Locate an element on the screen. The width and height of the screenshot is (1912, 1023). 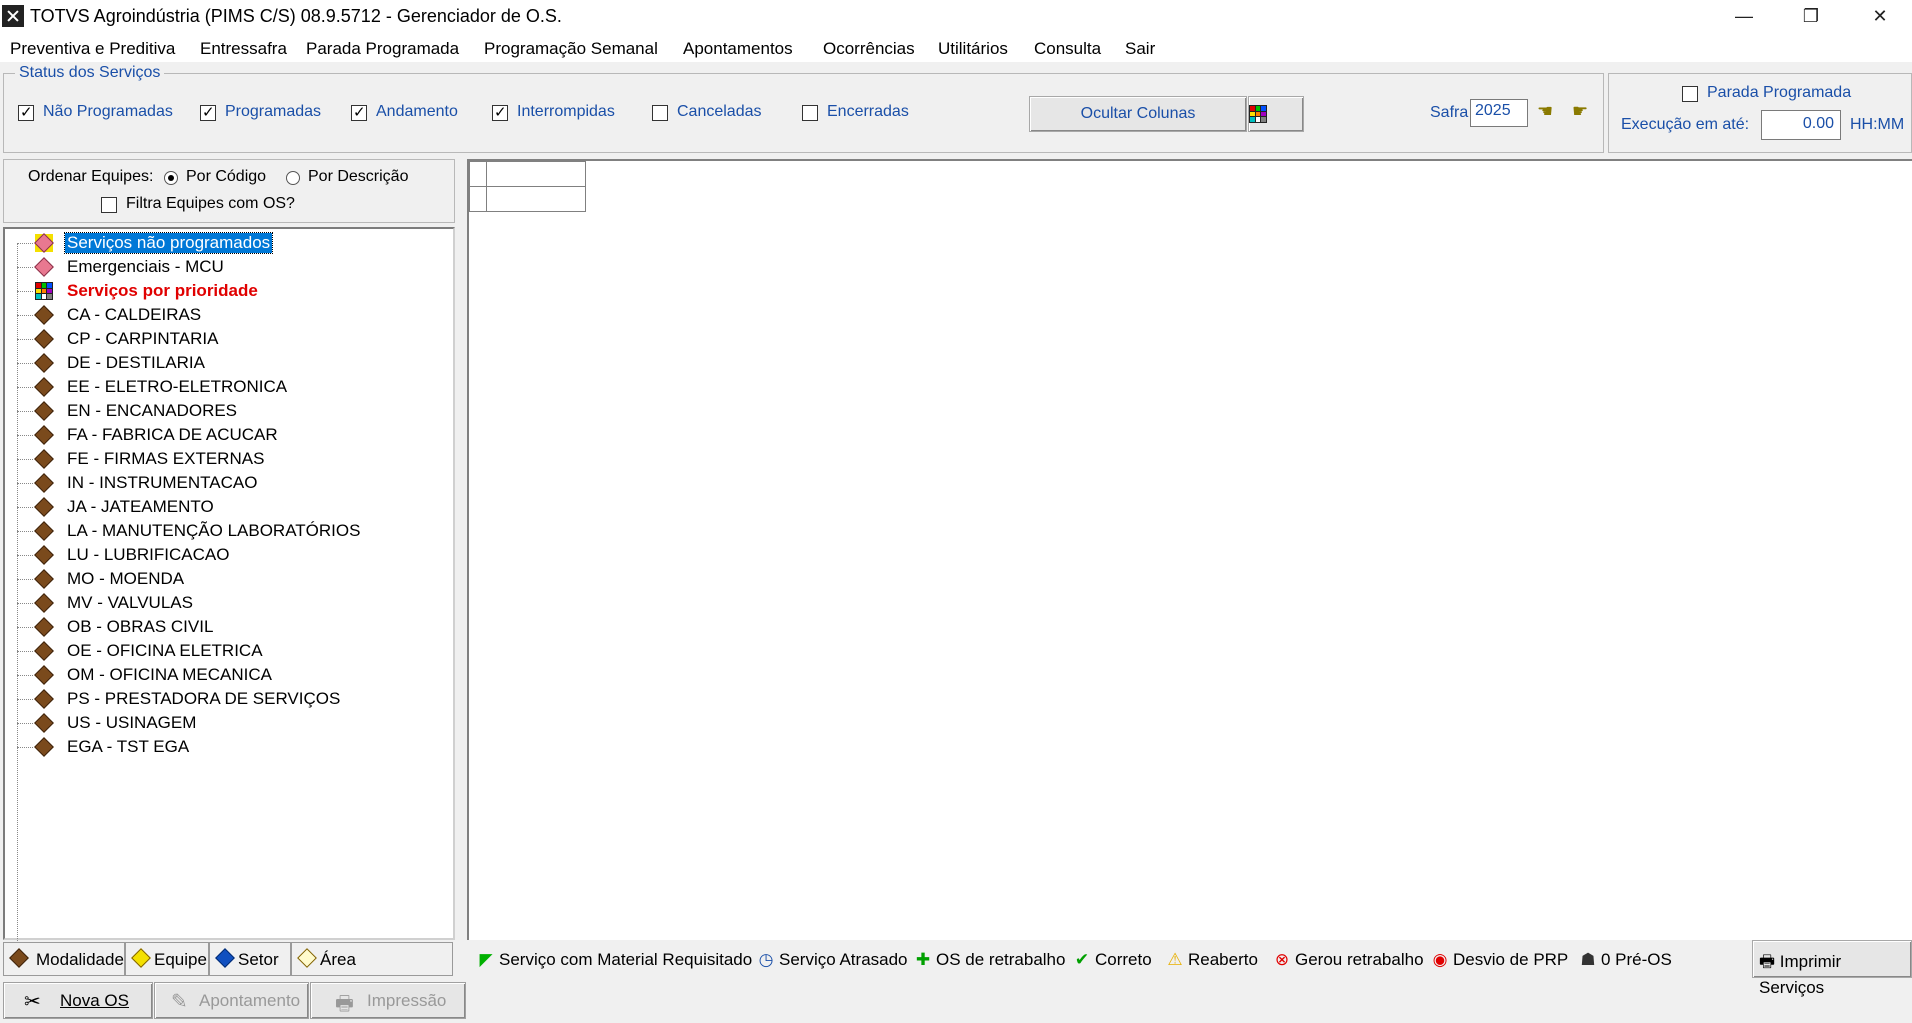
legend-label: 0 Pré-OS is located at coordinates (1636, 959).